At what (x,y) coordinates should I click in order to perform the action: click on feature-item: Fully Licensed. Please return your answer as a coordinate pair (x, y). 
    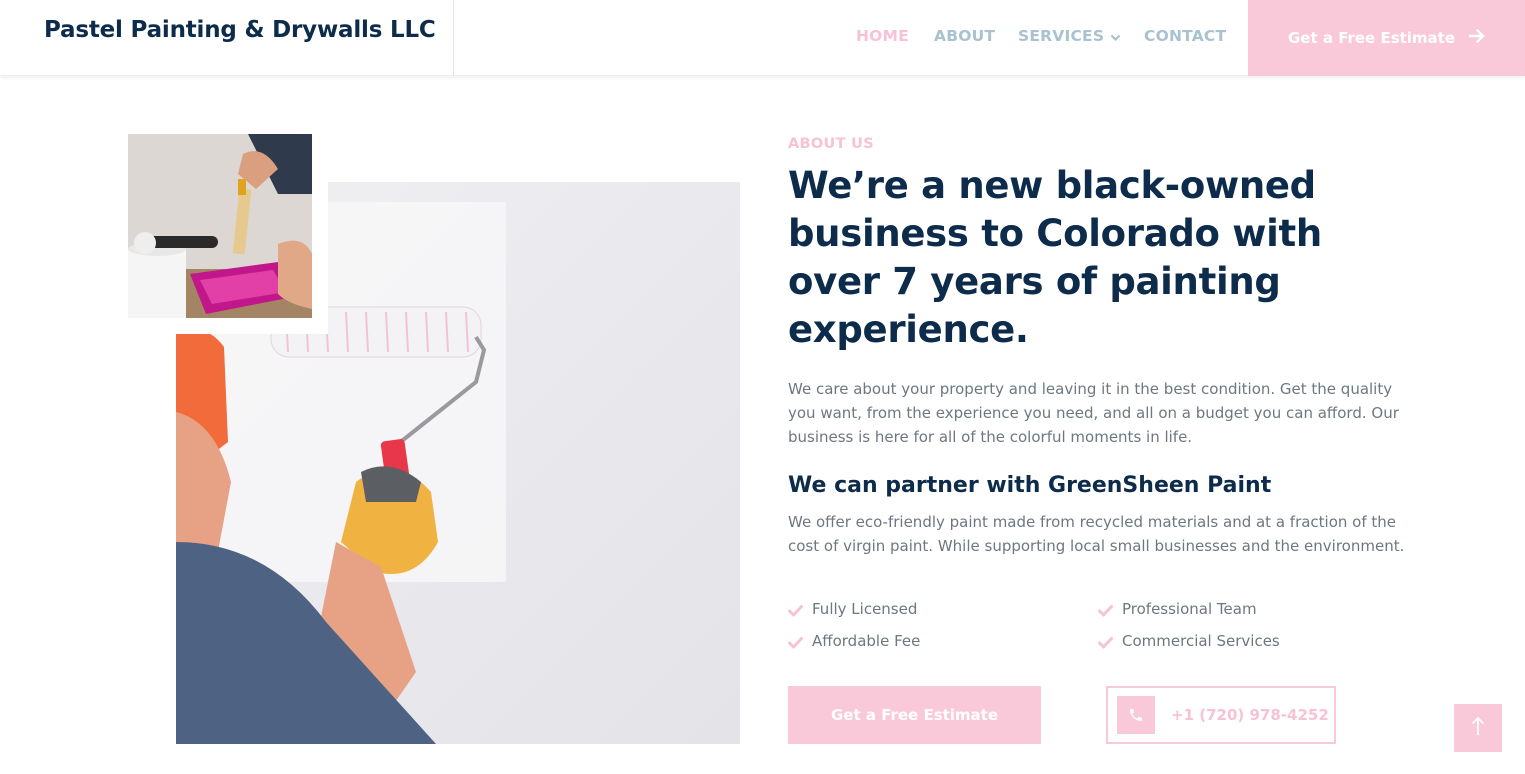
    Looking at the image, I should click on (852, 609).